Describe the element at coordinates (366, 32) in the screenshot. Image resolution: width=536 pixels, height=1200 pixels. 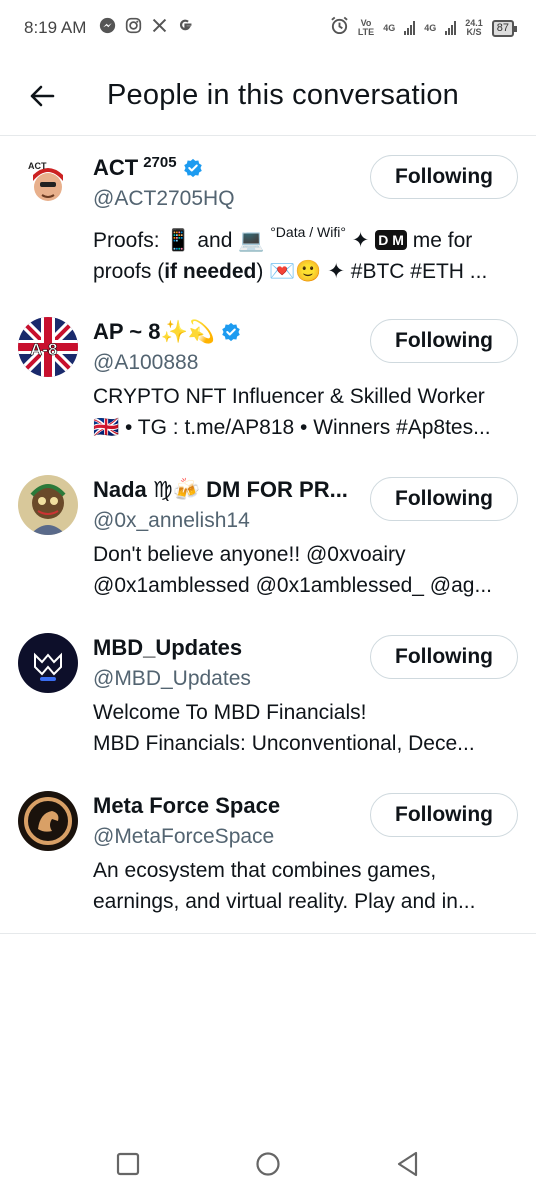
I see `volte-bottom: LTE` at that location.